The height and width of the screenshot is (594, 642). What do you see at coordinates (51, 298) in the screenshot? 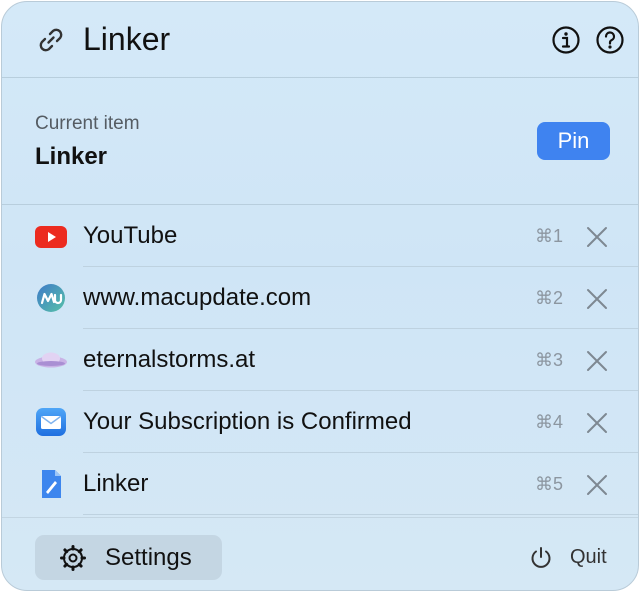
I see `macupdate-icon` at bounding box center [51, 298].